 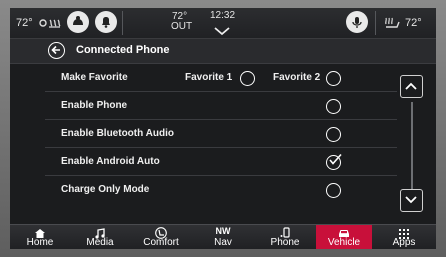 I want to click on voice-button, so click(x=357, y=22).